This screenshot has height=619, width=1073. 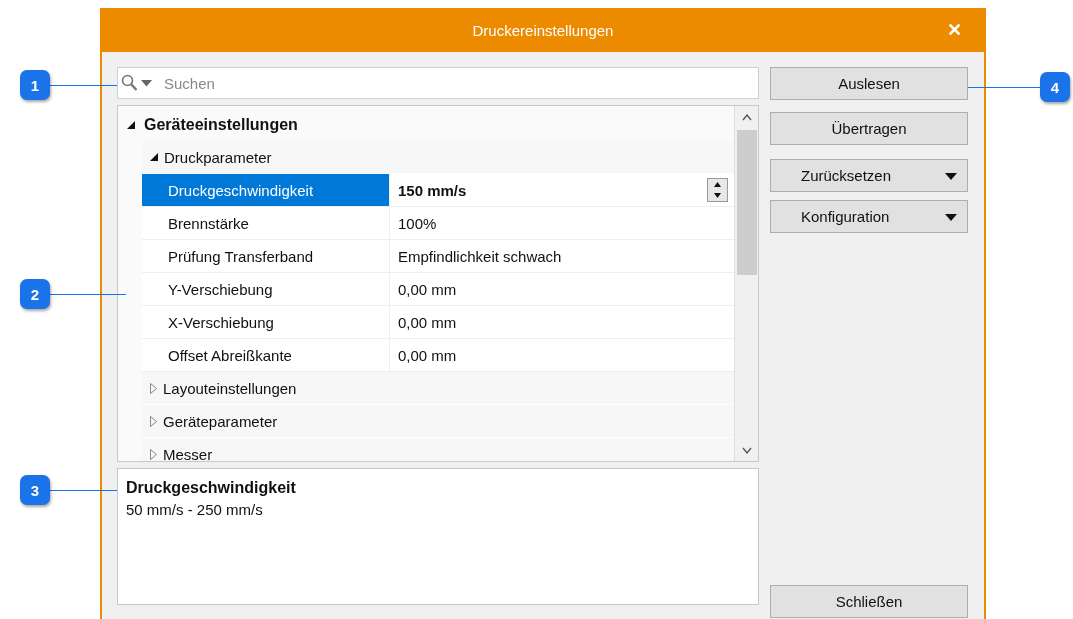 What do you see at coordinates (1055, 87) in the screenshot?
I see `callout-marker: 4` at bounding box center [1055, 87].